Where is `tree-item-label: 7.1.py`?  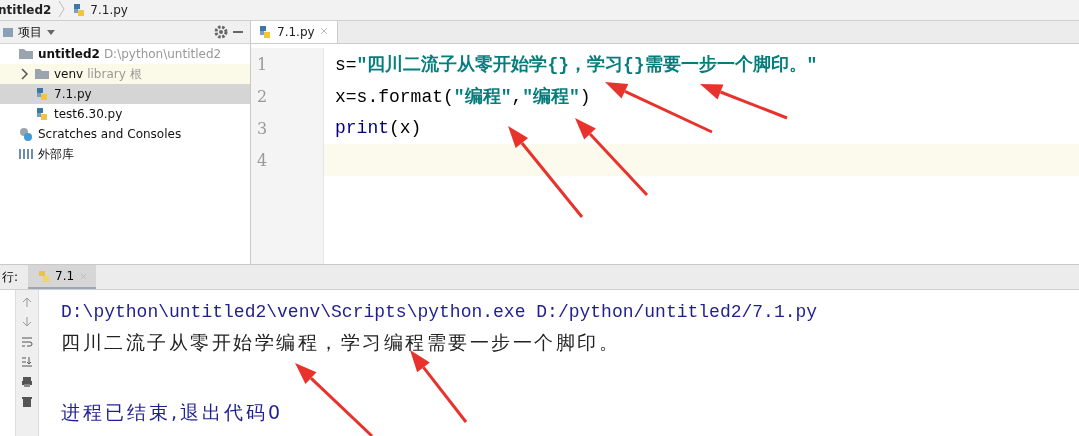 tree-item-label: 7.1.py is located at coordinates (73, 94).